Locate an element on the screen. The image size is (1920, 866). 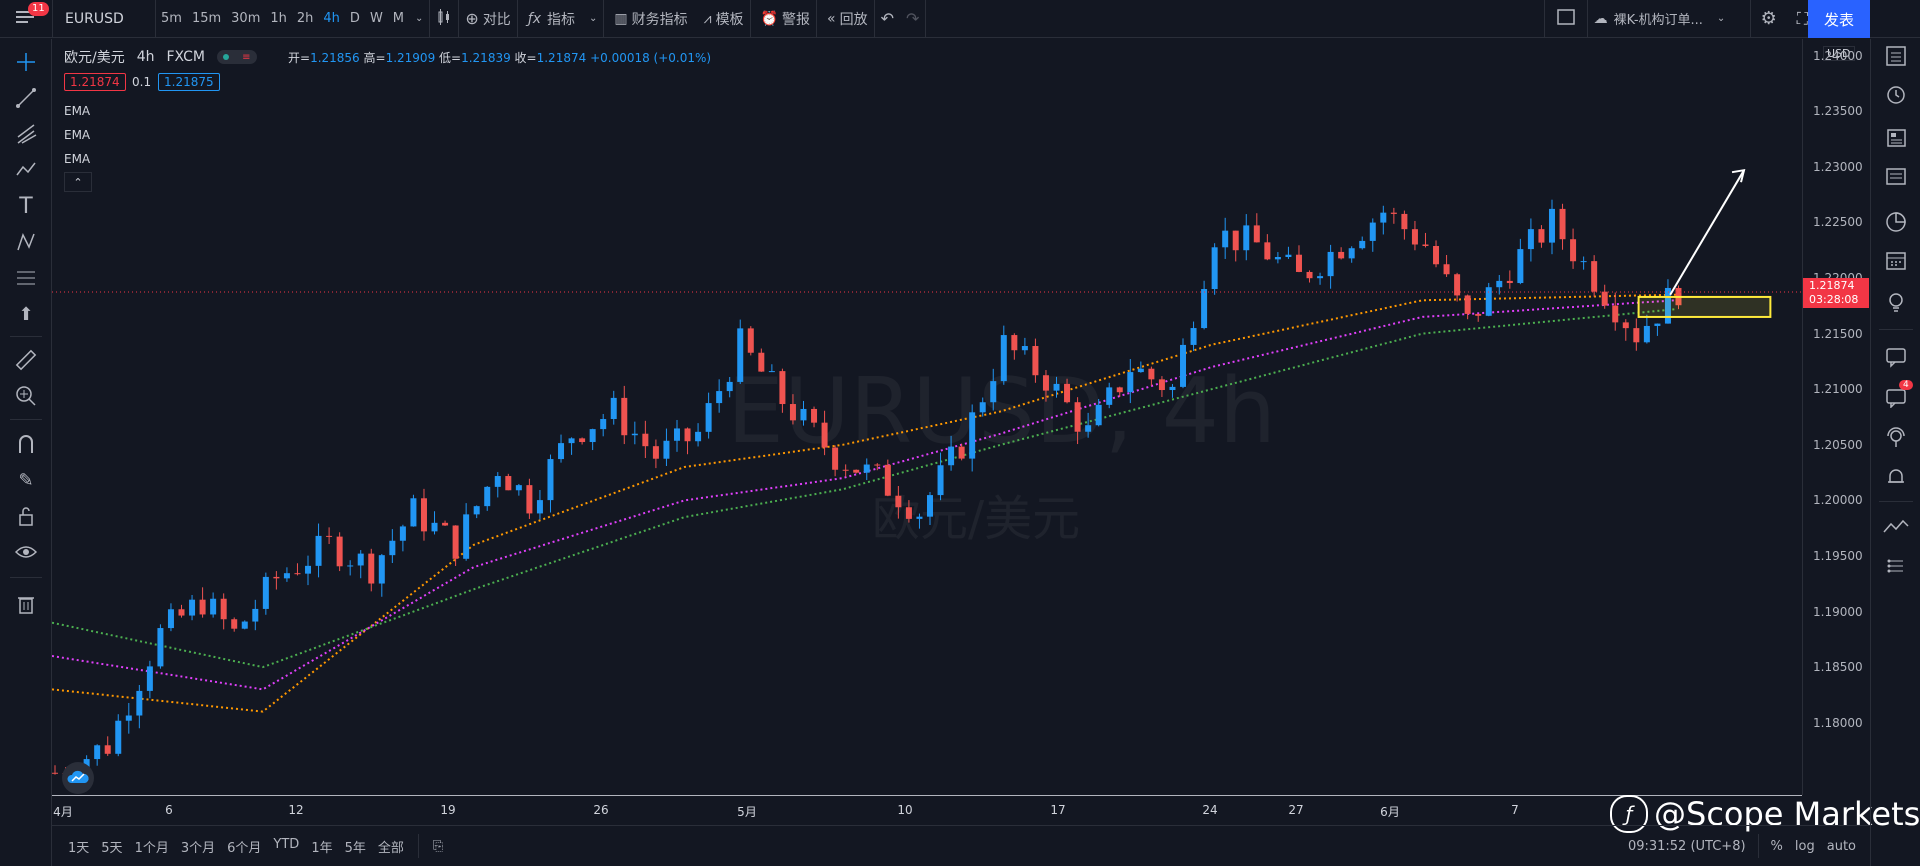
lock-drawings-pencil-icon: ✎ is located at coordinates (26, 480).